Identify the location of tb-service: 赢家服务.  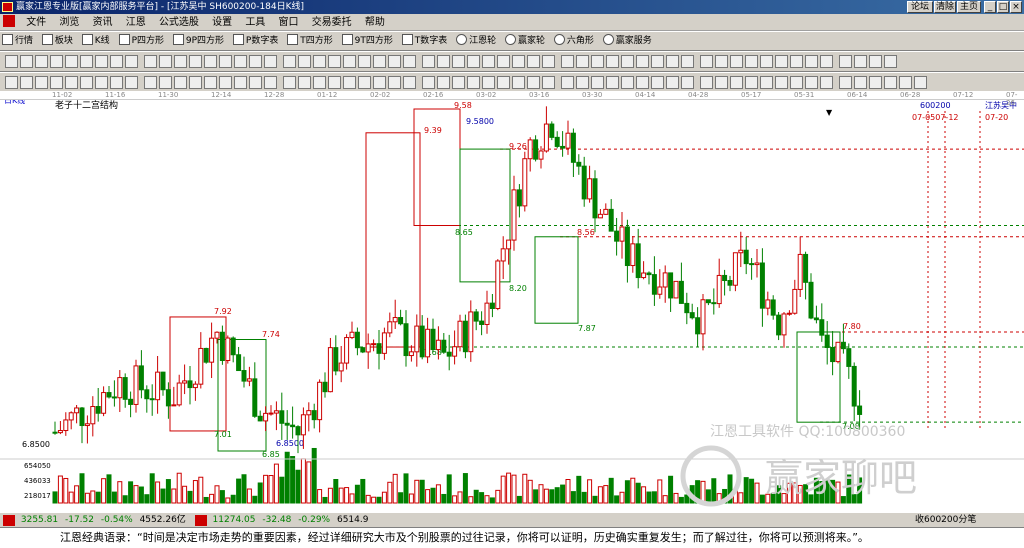
(628, 41).